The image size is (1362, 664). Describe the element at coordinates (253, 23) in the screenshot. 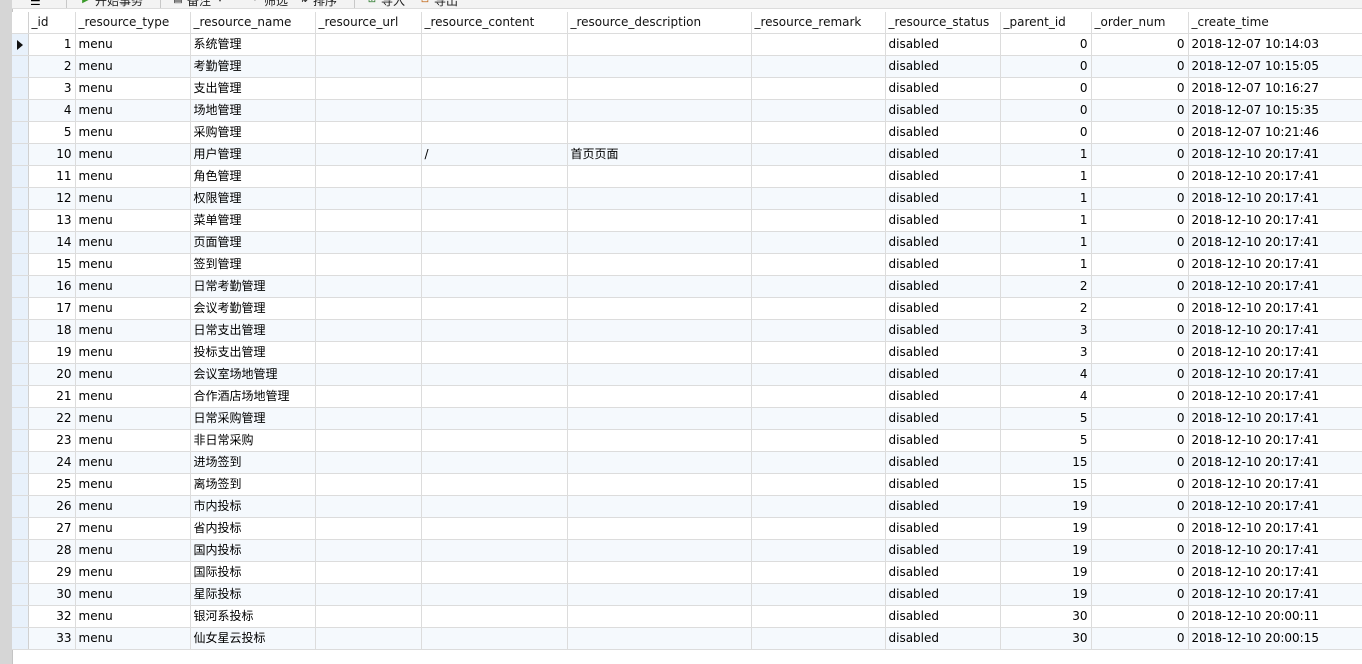

I see `column-header-resource-name: _resource_name` at that location.